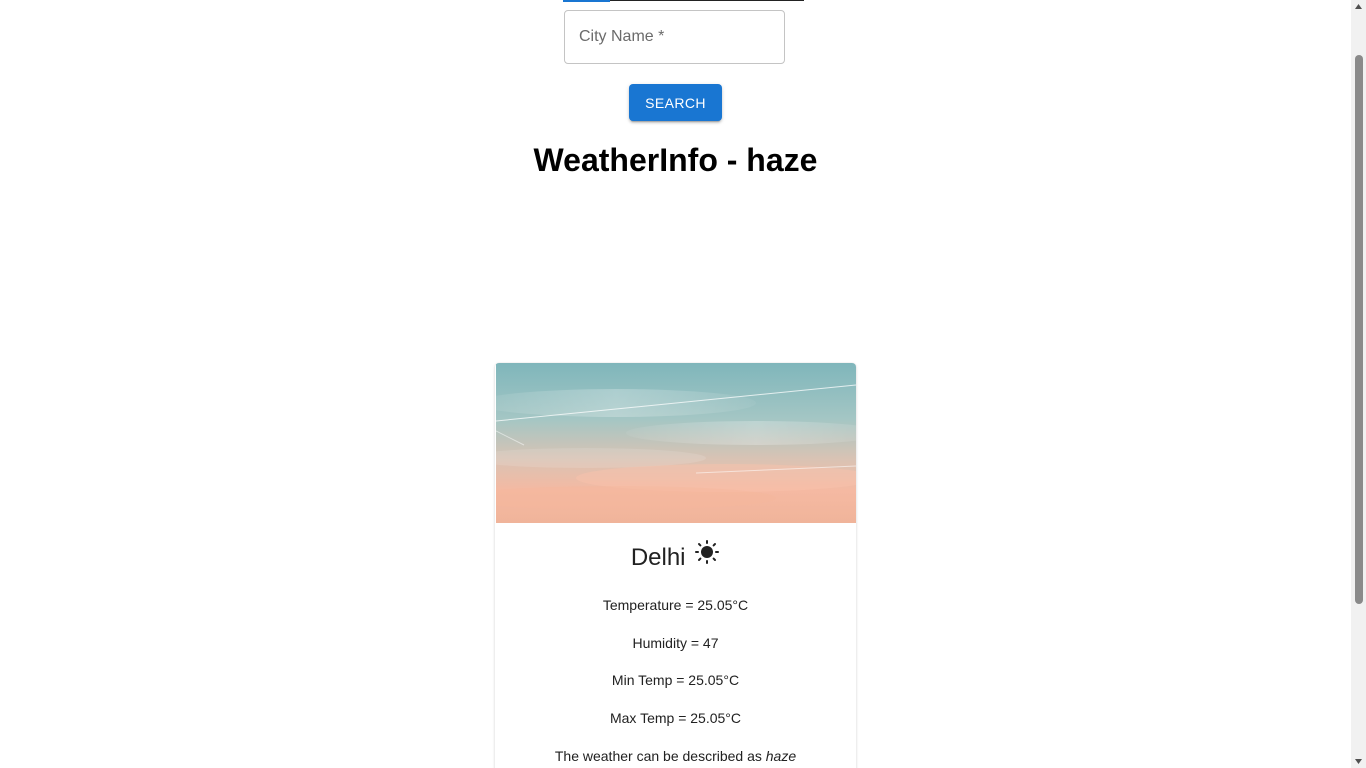  Describe the element at coordinates (676, 443) in the screenshot. I see `hazy-sky-image` at that location.